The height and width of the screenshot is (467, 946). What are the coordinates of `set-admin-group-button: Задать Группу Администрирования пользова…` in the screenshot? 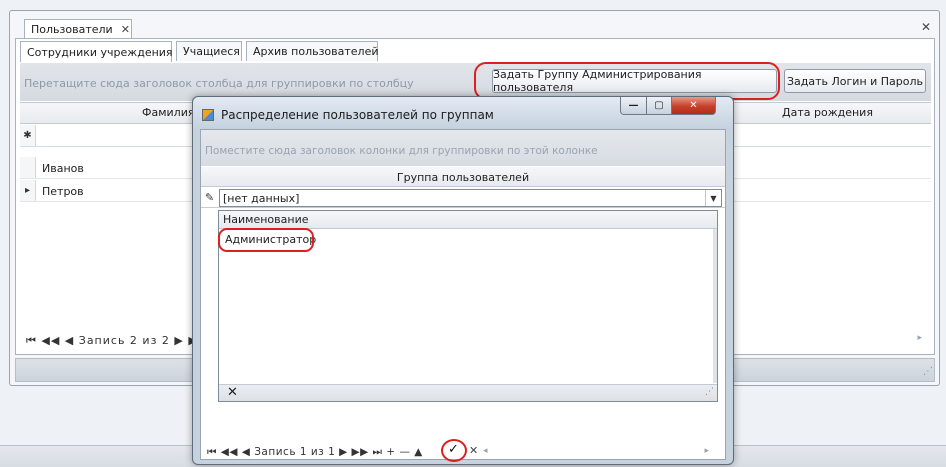 It's located at (634, 81).